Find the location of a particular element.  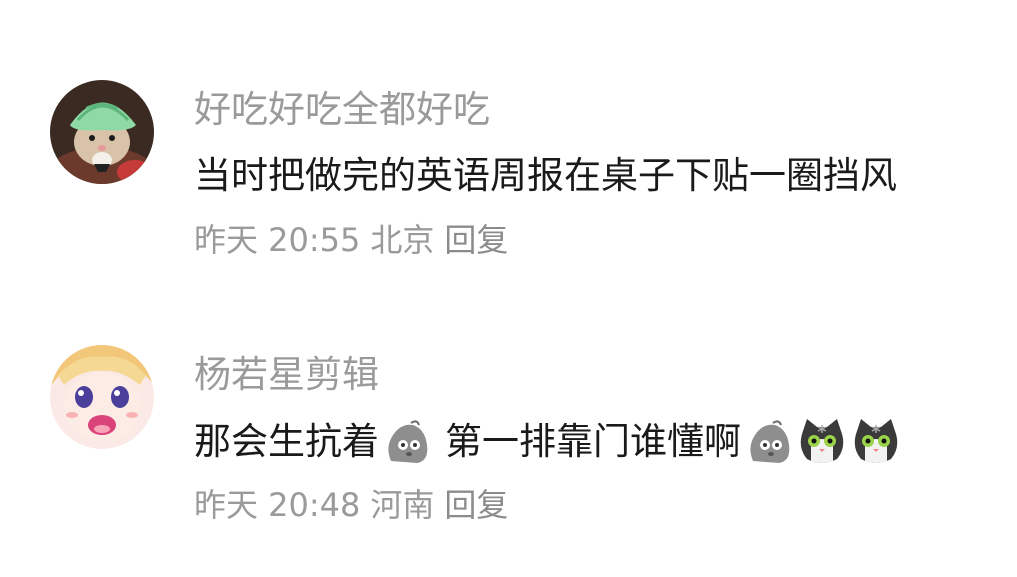

comment-meta: 昨天 20:55 北京 回复 is located at coordinates (356, 240).